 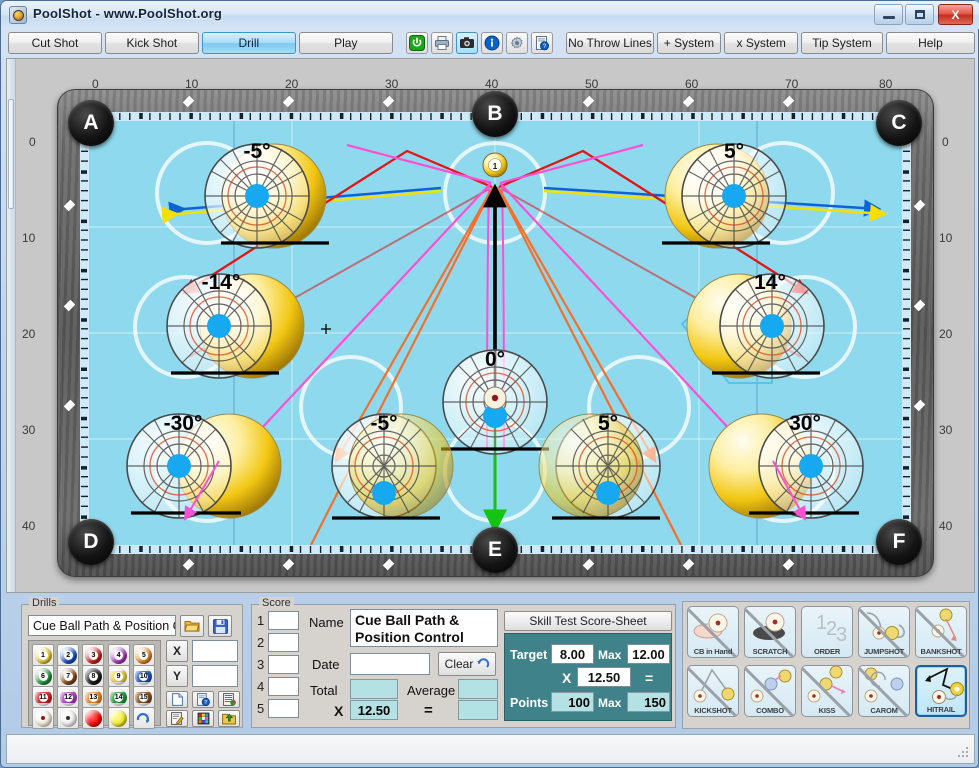 I want to click on bankshot-tile: BANKSHOT, so click(x=941, y=632).